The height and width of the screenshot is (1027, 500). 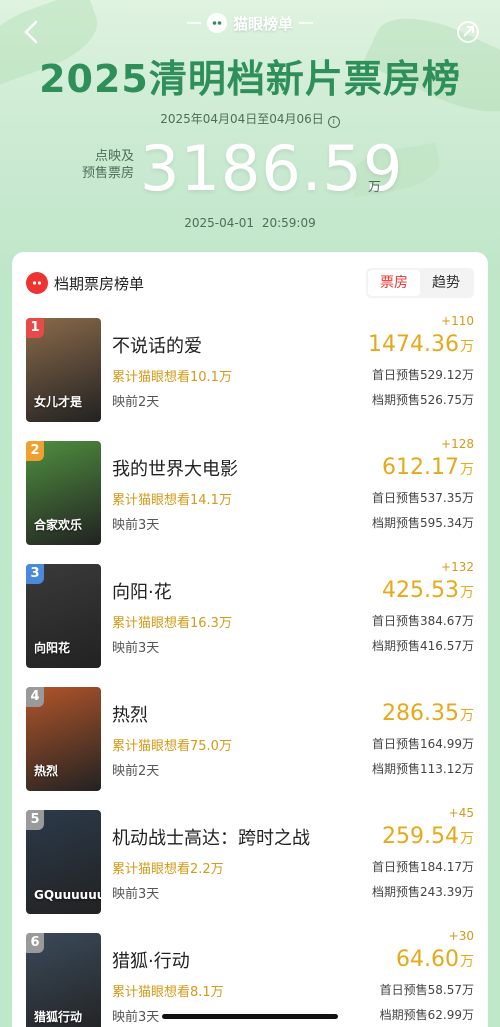 What do you see at coordinates (250, 282) in the screenshot?
I see `card-header: 档期票房榜单 票房 趋势` at bounding box center [250, 282].